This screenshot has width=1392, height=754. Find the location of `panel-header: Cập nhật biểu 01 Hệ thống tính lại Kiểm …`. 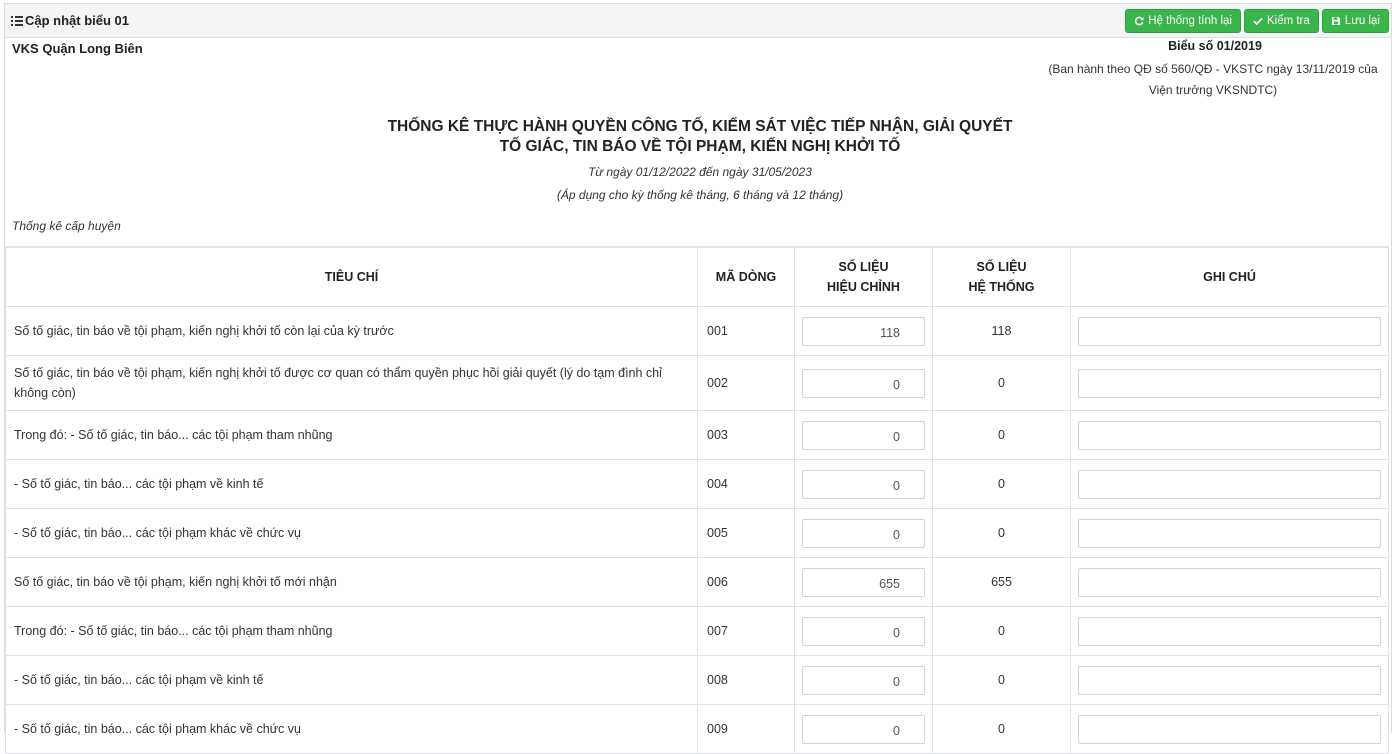

panel-header: Cập nhật biểu 01 Hệ thống tính lại Kiểm … is located at coordinates (698, 21).